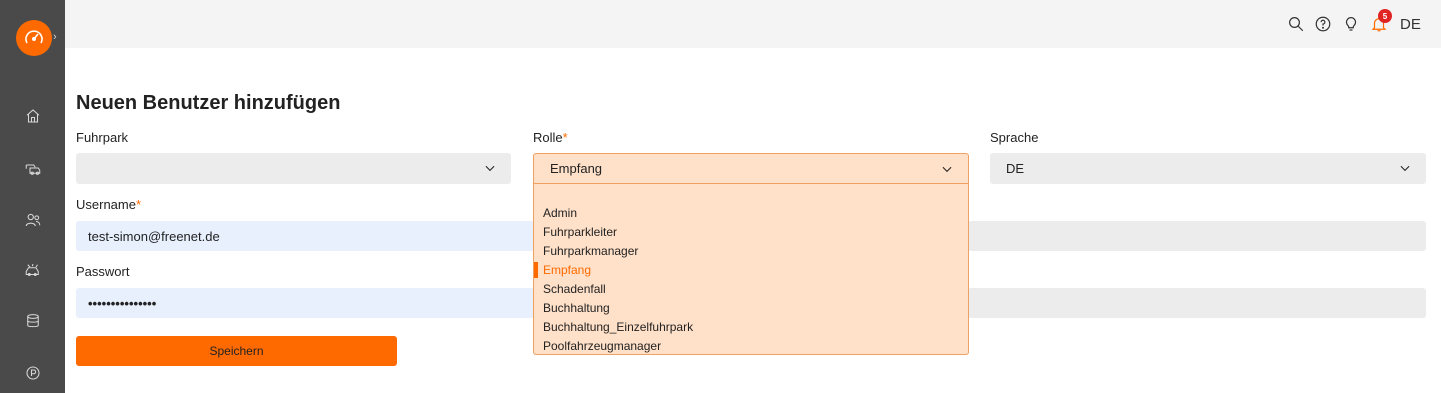  Describe the element at coordinates (32, 196) in the screenshot. I see `sidebar: ›` at that location.